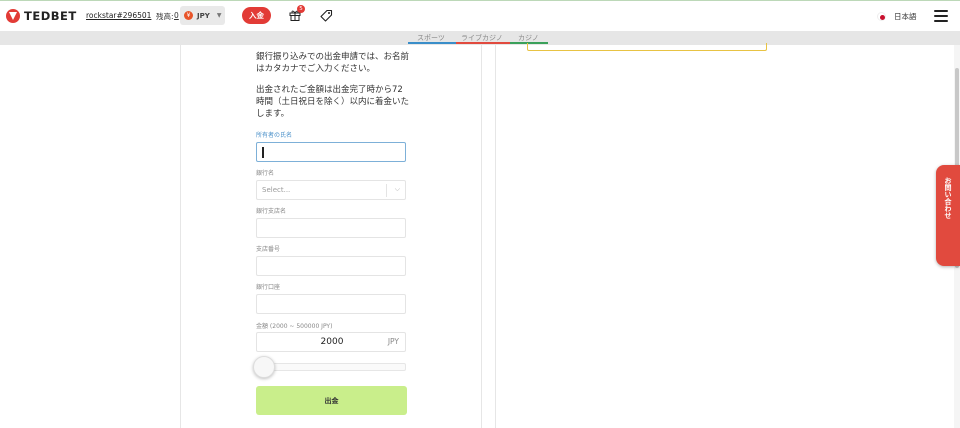  I want to click on japan-flag-icon, so click(881, 16).